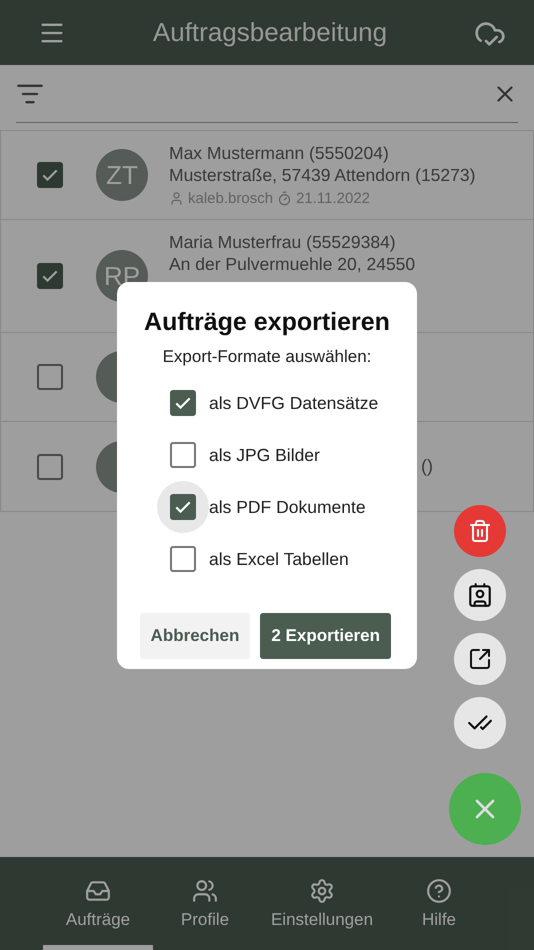 The height and width of the screenshot is (950, 534). What do you see at coordinates (270, 32) in the screenshot?
I see `app-title: Auftragsbearbeitung` at bounding box center [270, 32].